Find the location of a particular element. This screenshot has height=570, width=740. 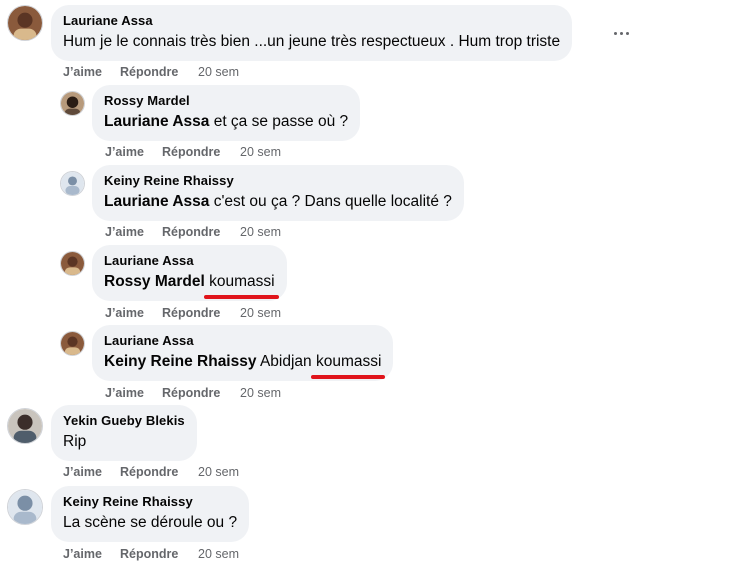

comment-text: Lauriane Assa et ça se passe où ? is located at coordinates (226, 122).